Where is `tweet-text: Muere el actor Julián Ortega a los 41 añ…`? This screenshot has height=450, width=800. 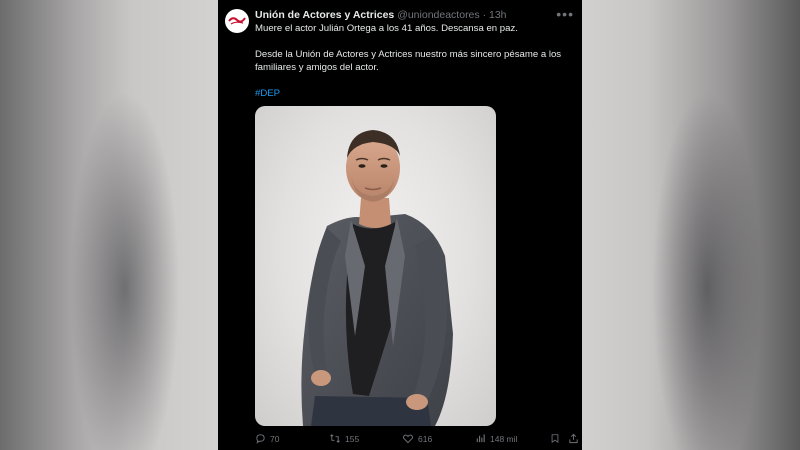 tweet-text: Muere el actor Julián Ortega a los 41 añ… is located at coordinates (413, 61).